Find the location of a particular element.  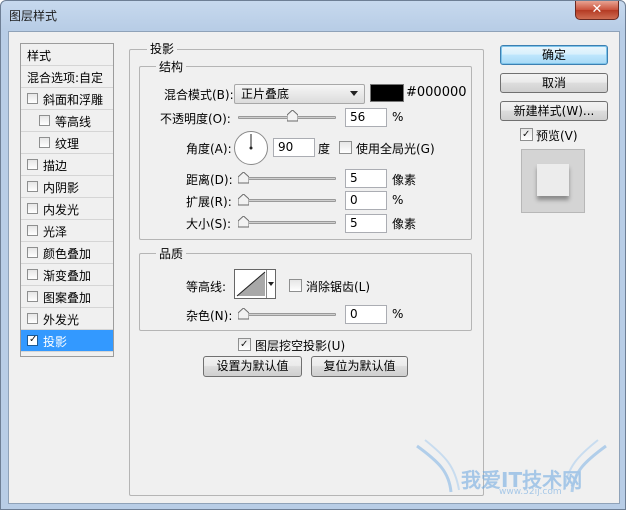

style-list-item: 纹理 is located at coordinates (67, 143).